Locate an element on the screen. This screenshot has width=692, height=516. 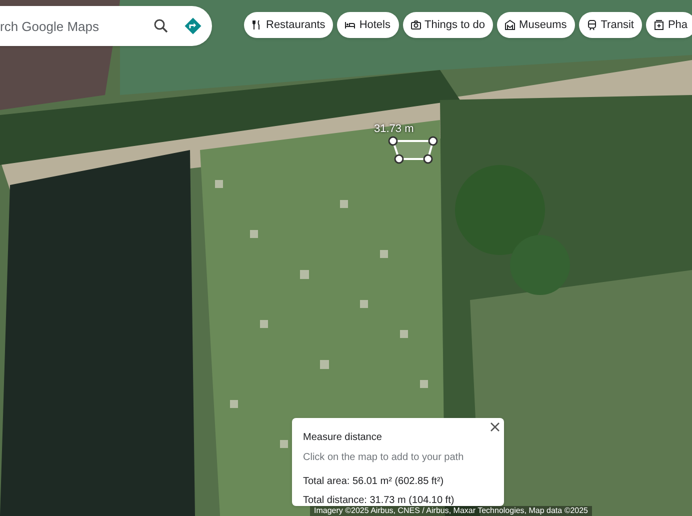
bed-icon is located at coordinates (350, 25).